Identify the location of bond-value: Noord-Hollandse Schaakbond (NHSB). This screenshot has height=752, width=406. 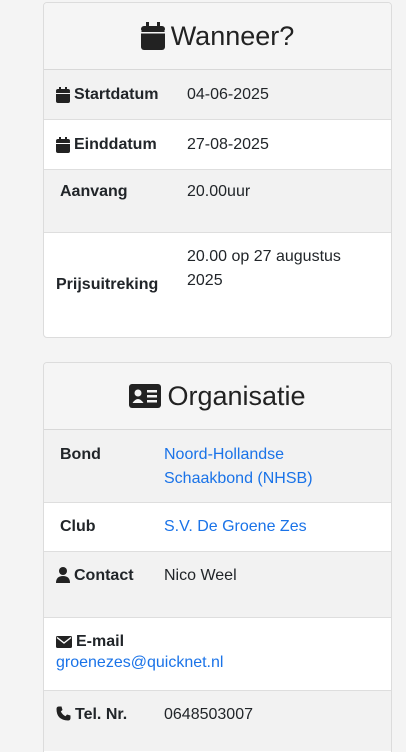
(249, 466).